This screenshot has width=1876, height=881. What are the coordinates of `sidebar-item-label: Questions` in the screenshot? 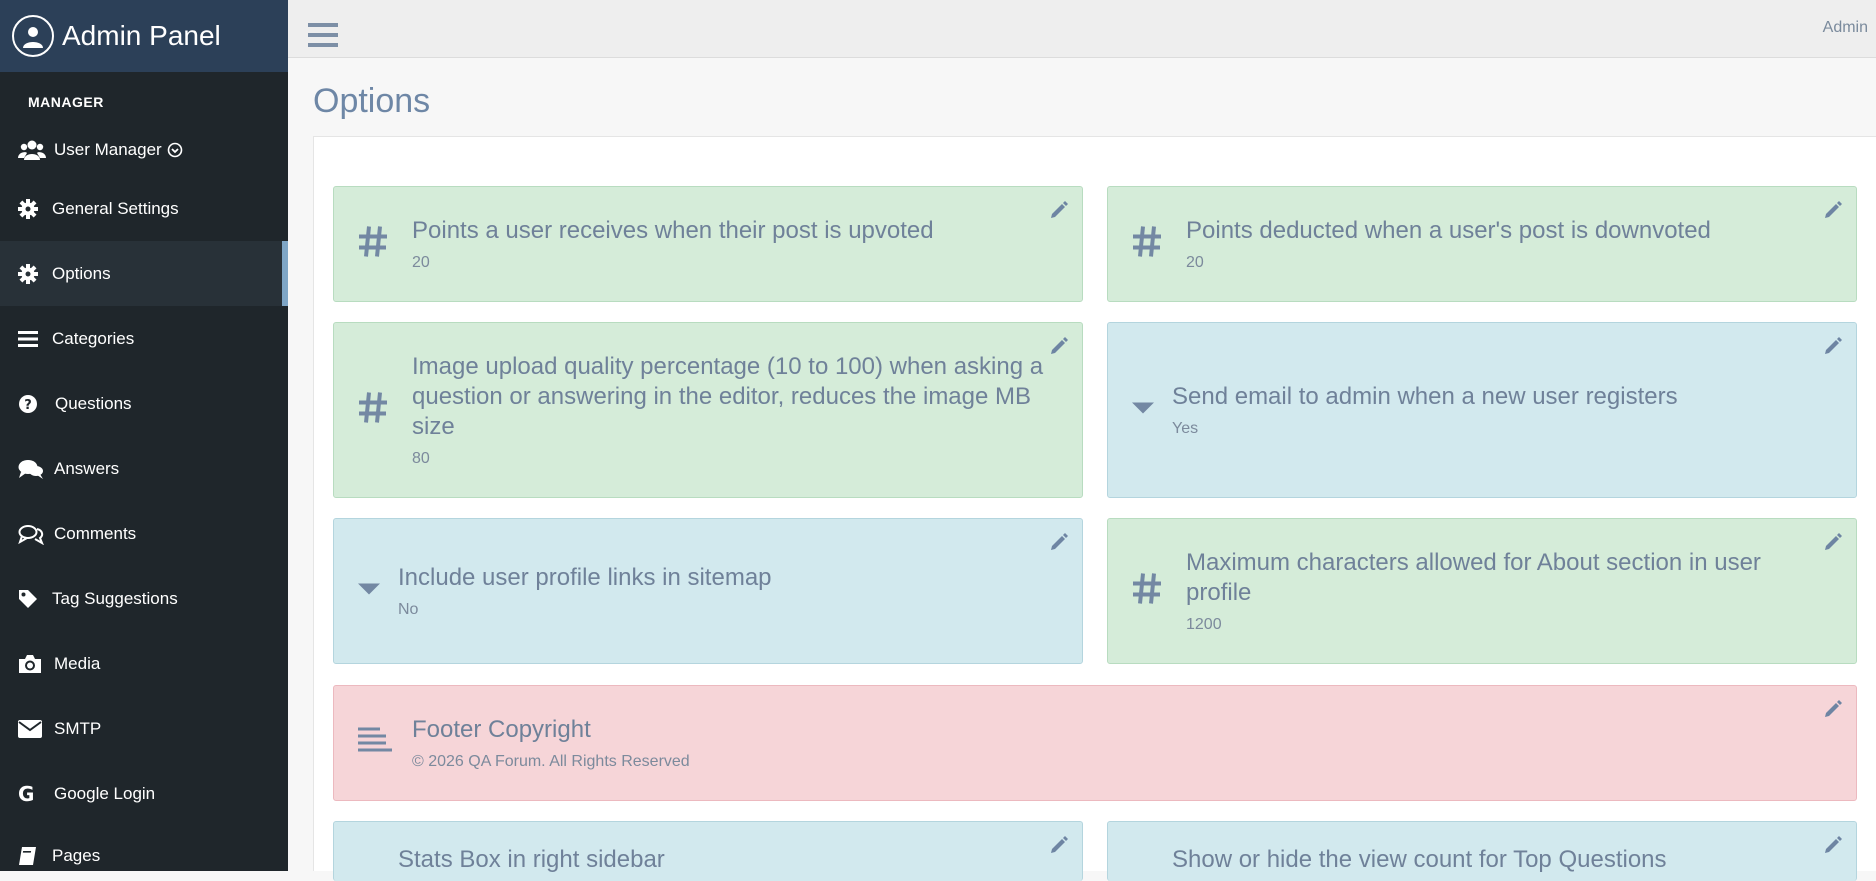 It's located at (93, 403).